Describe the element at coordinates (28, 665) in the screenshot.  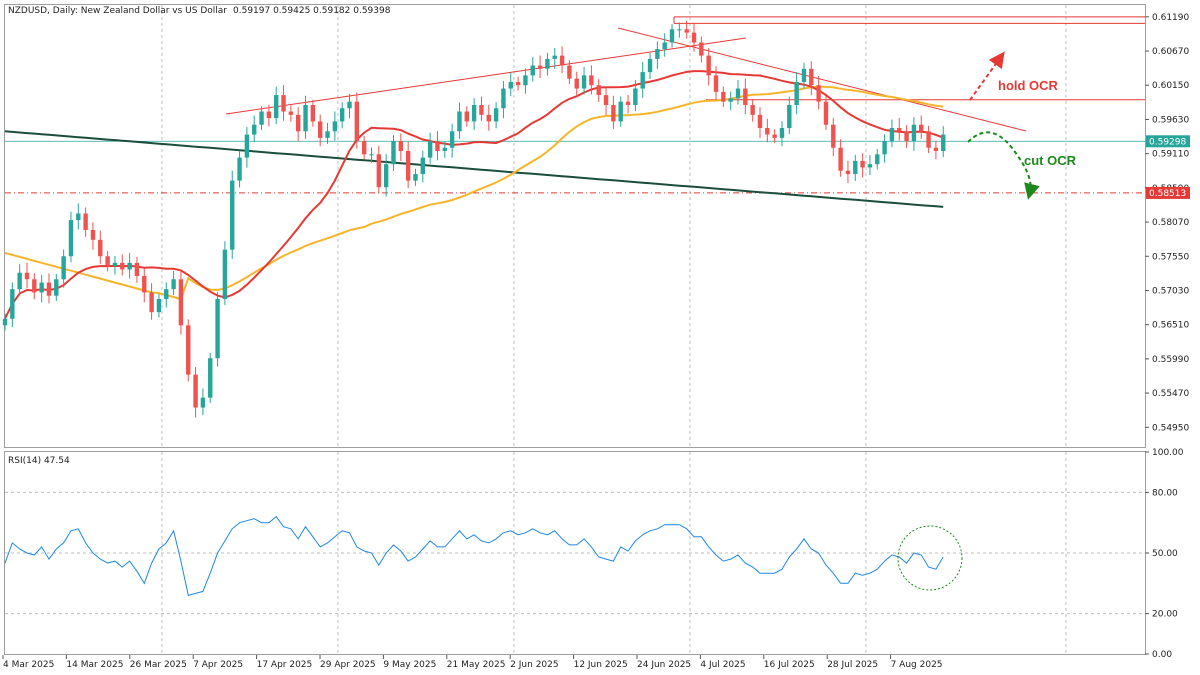
I see `x-tick-label: 4 Mar 2025` at that location.